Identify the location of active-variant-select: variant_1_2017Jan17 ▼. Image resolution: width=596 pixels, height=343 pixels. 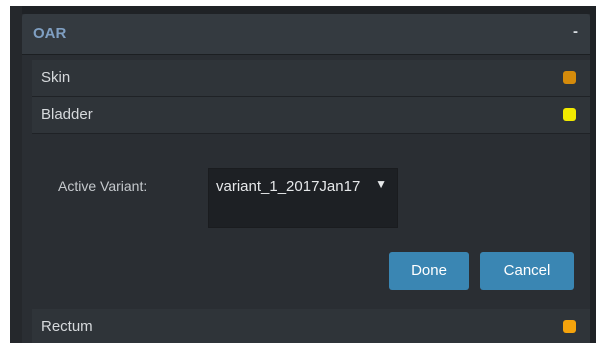
(303, 198).